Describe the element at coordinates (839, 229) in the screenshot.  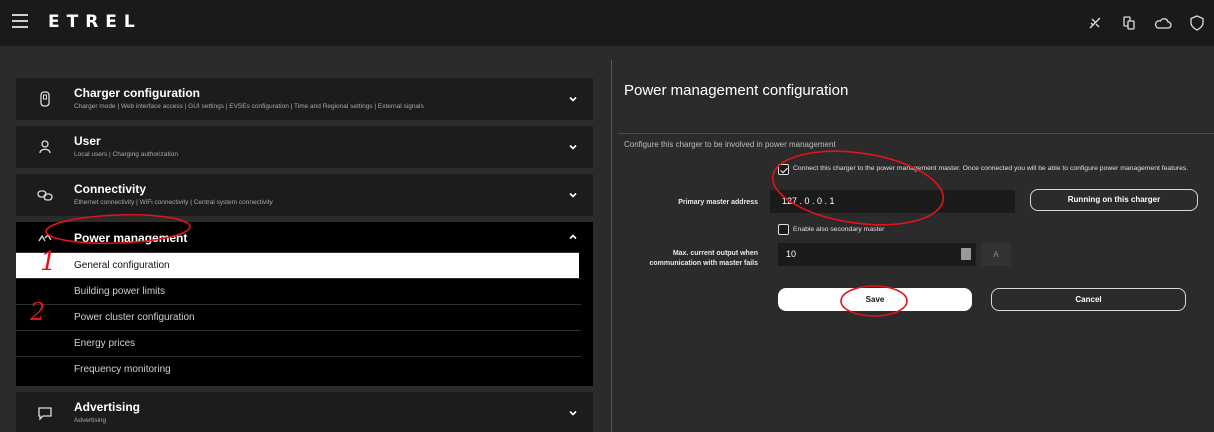
I see `secondary-master-label: Enable also secondary master` at that location.